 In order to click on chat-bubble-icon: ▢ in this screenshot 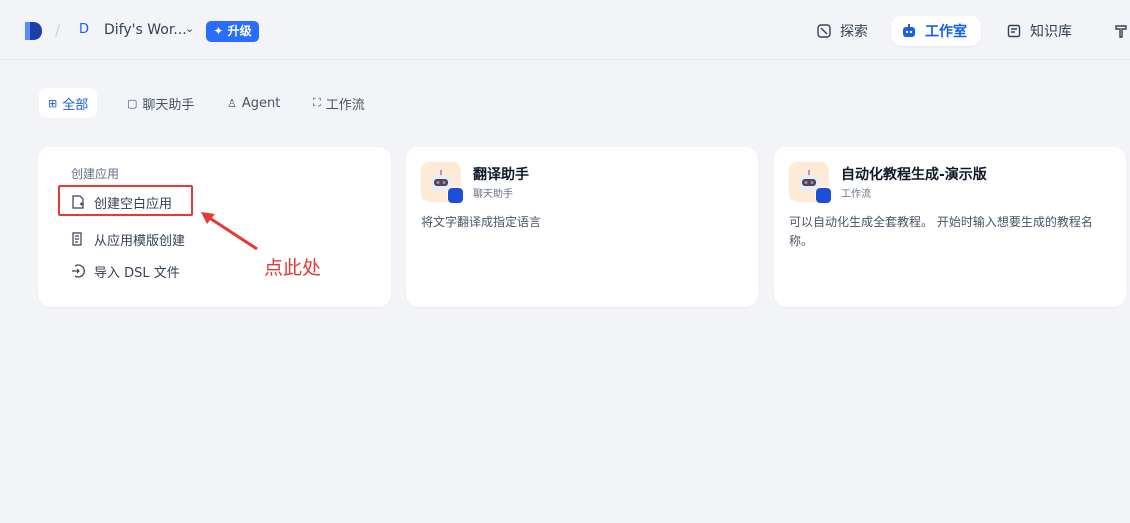, I will do `click(132, 103)`.